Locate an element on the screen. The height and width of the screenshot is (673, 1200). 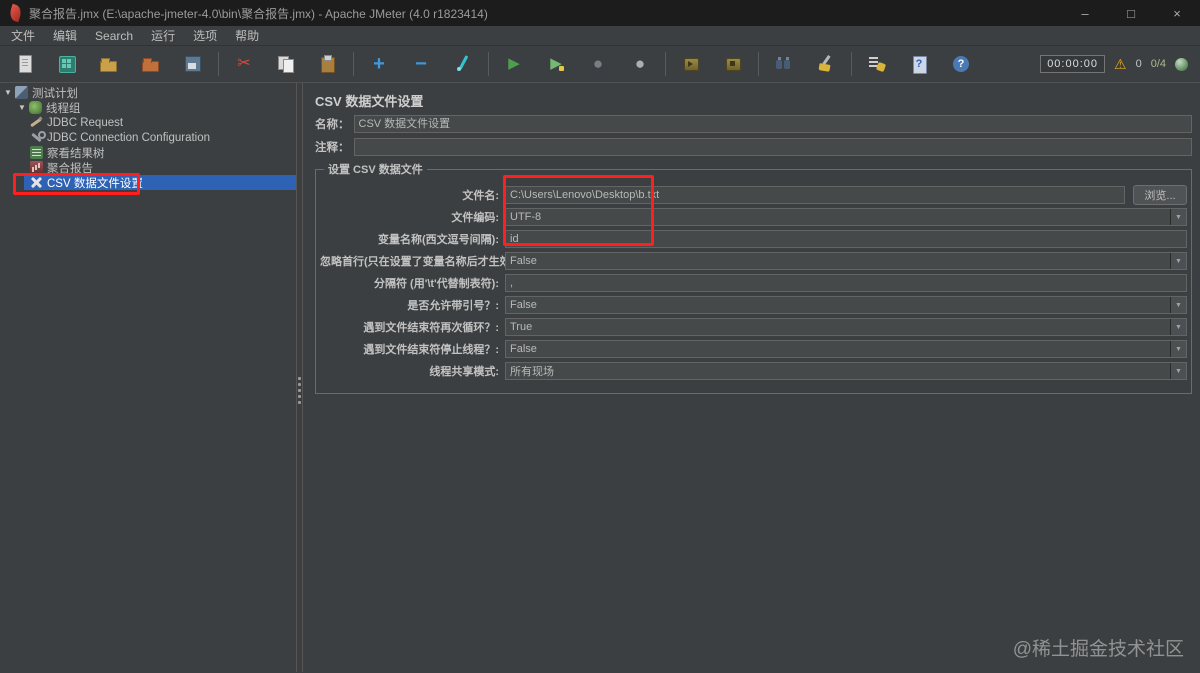
sharing-mode-value: 所有现场 is located at coordinates (532, 372).